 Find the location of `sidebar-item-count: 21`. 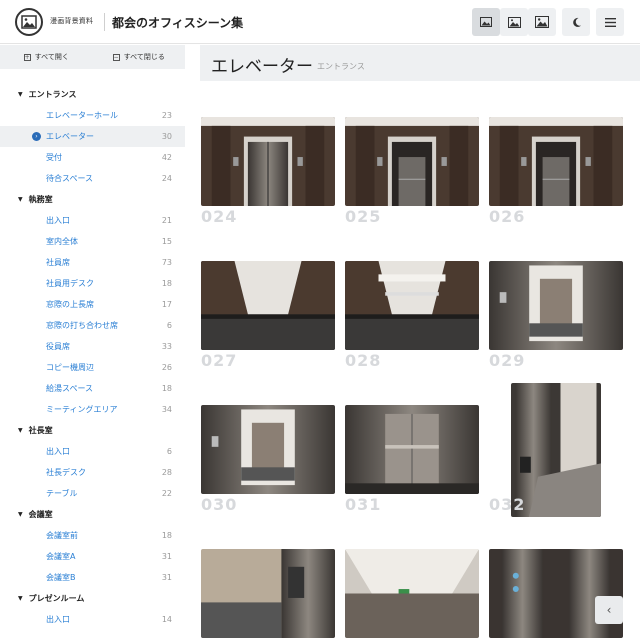

sidebar-item-count: 21 is located at coordinates (166, 220).